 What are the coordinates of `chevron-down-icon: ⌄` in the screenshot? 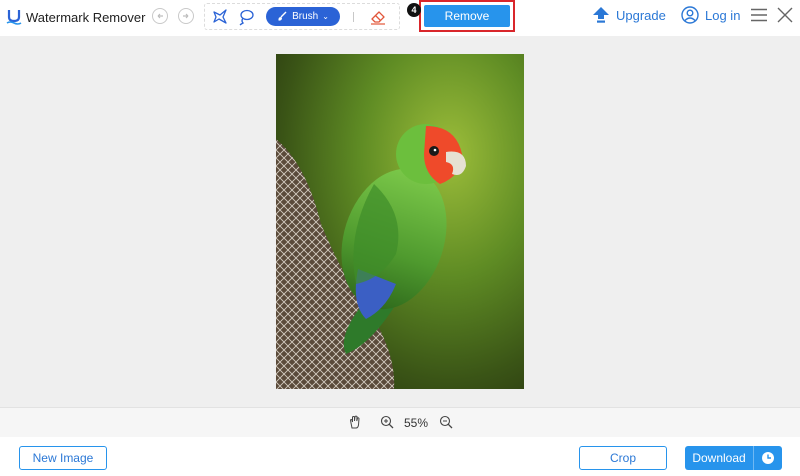 It's located at (325, 16).